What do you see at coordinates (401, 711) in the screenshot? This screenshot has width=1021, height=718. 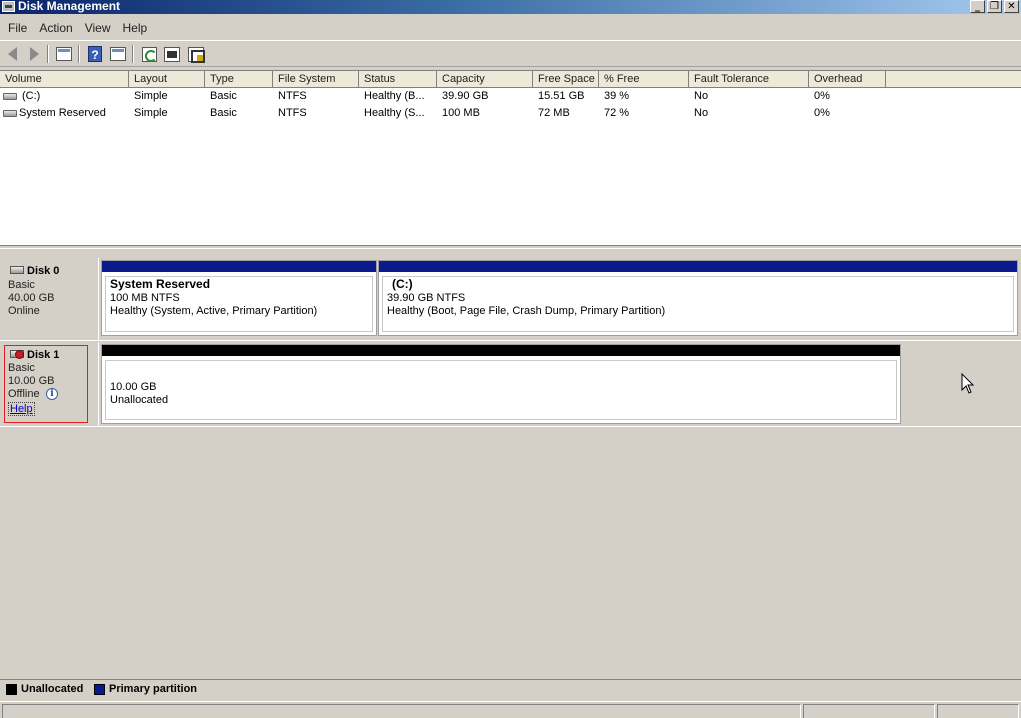 I see `status-pane-main` at bounding box center [401, 711].